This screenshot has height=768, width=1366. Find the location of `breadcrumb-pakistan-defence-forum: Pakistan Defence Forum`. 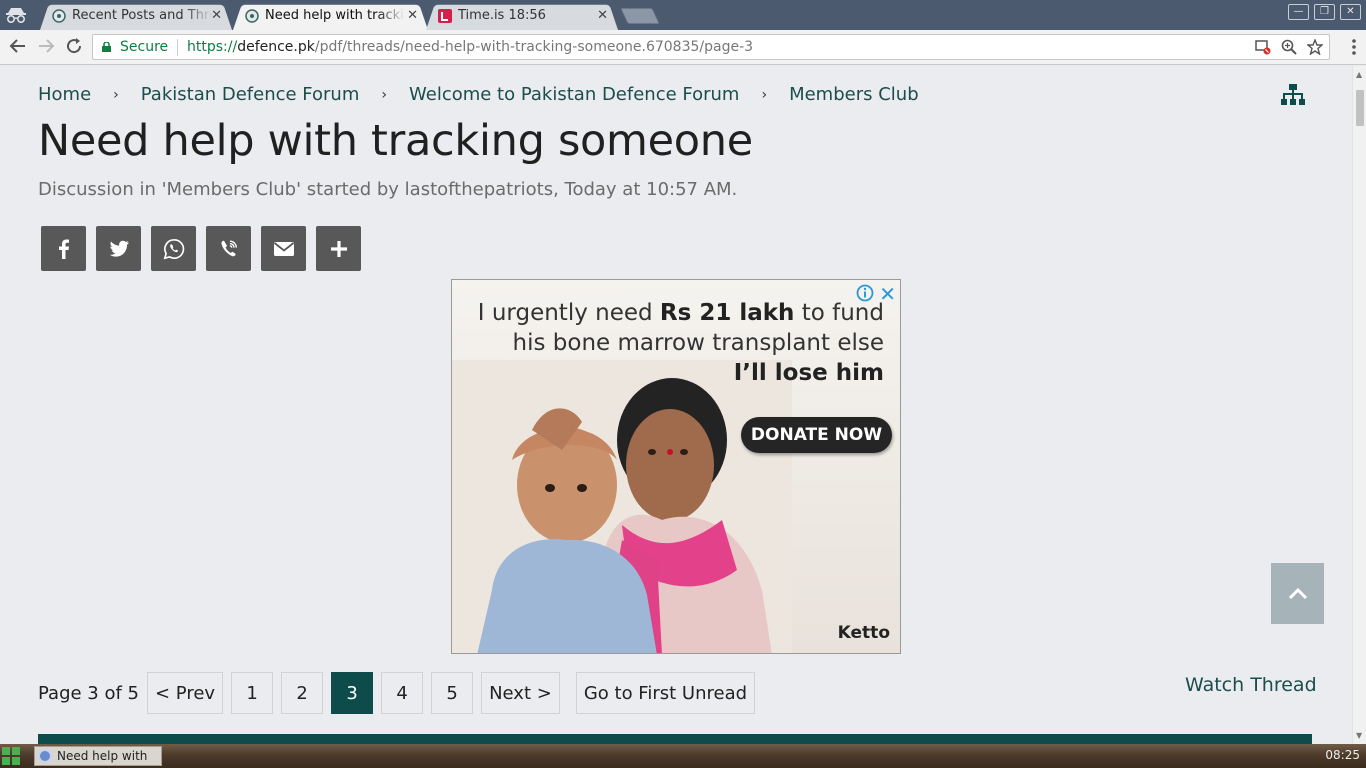

breadcrumb-pakistan-defence-forum: Pakistan Defence Forum is located at coordinates (250, 94).